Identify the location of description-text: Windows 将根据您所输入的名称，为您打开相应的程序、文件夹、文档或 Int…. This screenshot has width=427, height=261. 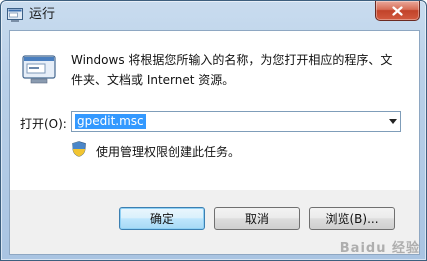
(232, 70).